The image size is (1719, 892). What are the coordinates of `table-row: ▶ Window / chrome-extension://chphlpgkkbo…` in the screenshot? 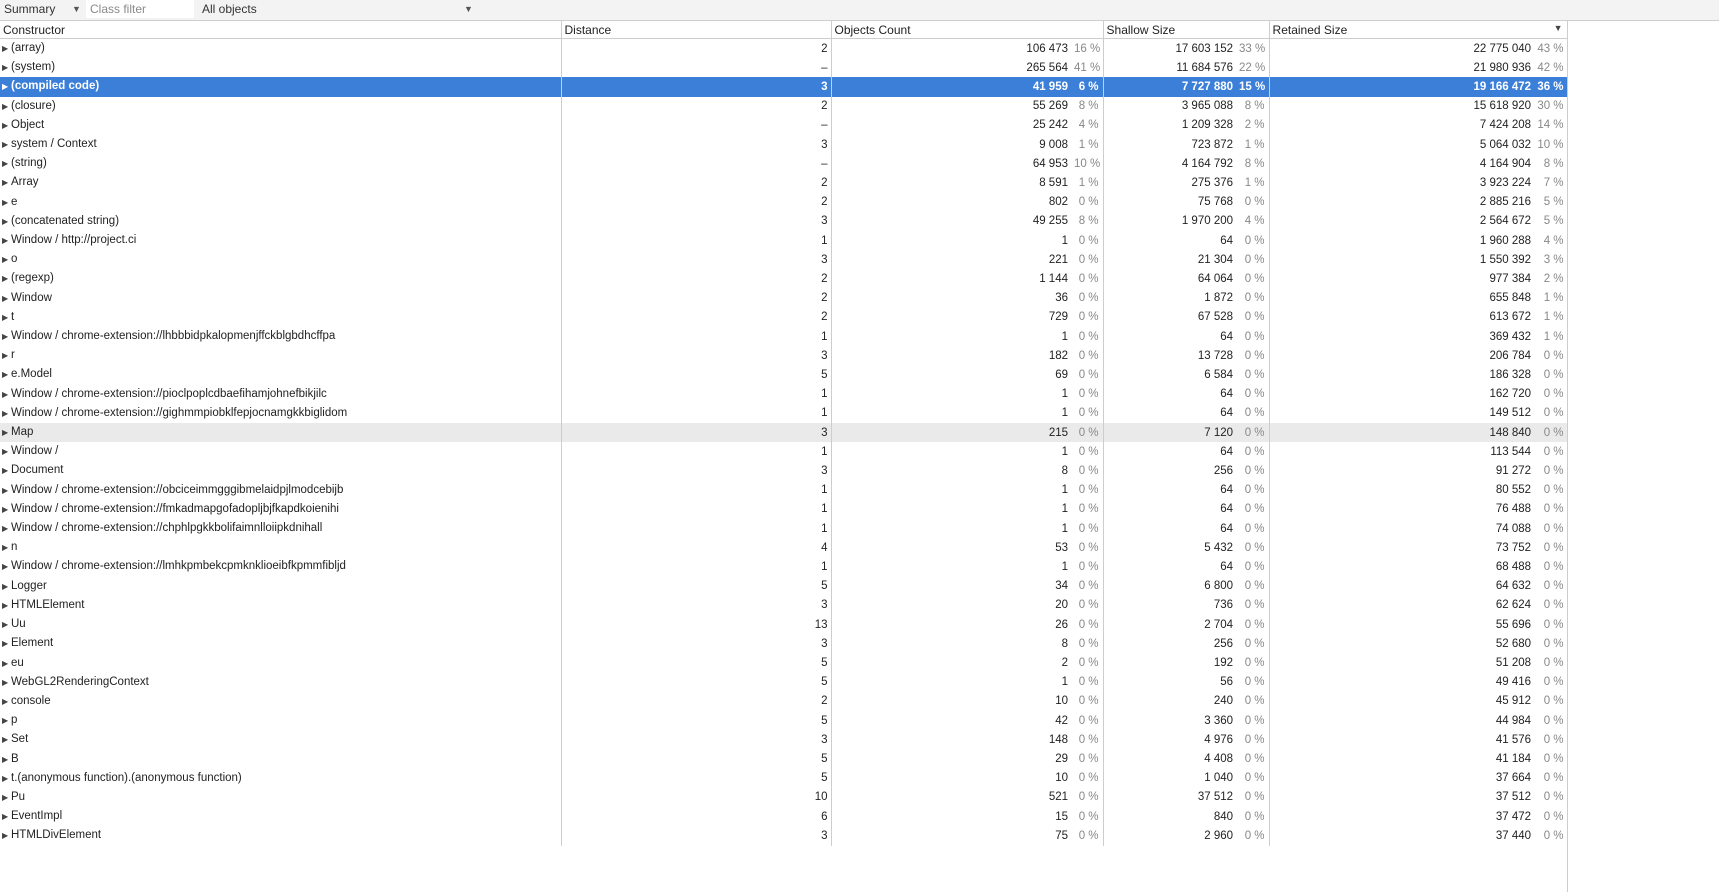 It's located at (784, 529).